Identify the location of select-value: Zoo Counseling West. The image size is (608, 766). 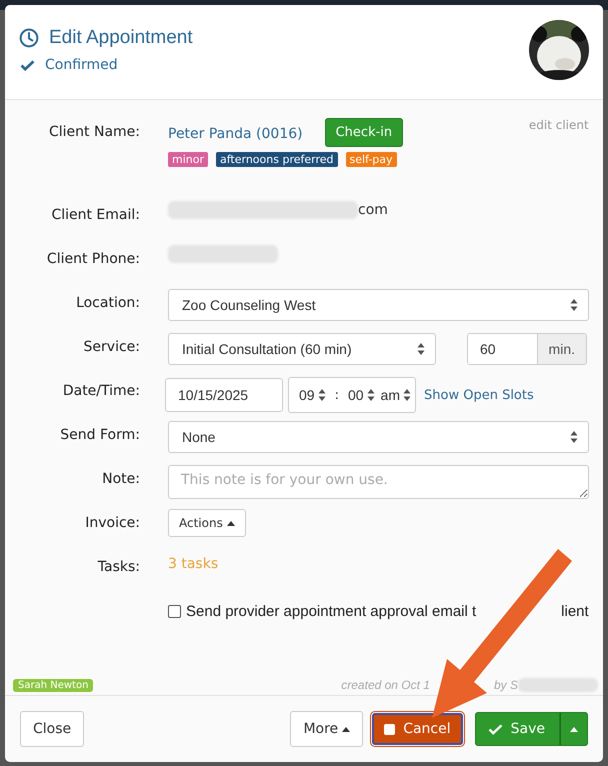
(249, 305).